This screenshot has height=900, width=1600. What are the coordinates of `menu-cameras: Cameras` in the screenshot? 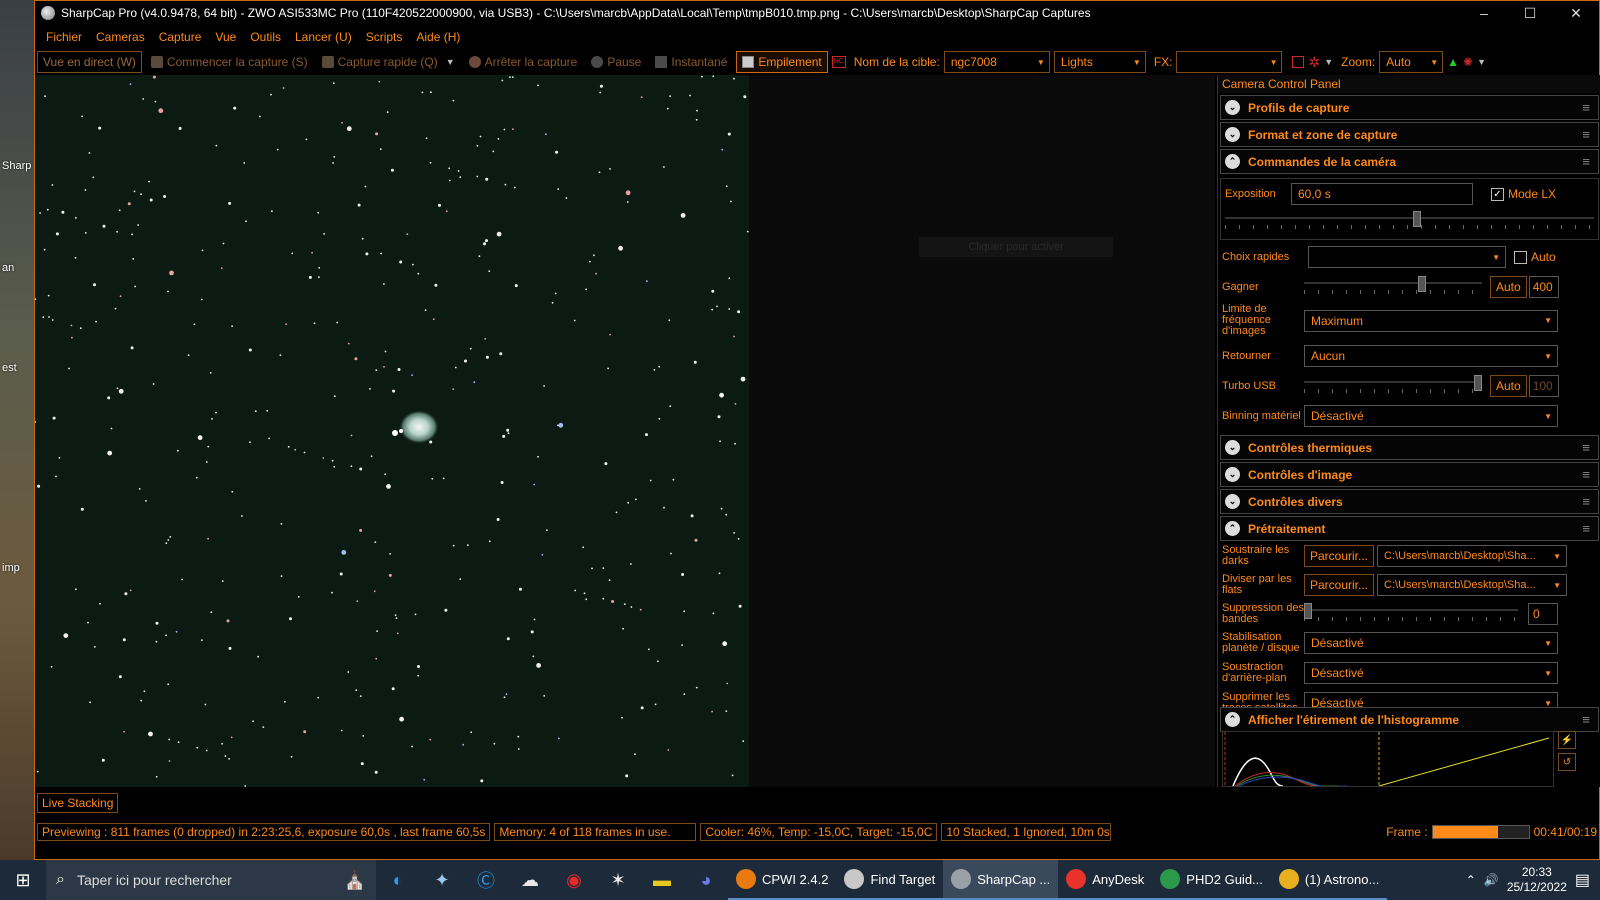 It's located at (120, 37).